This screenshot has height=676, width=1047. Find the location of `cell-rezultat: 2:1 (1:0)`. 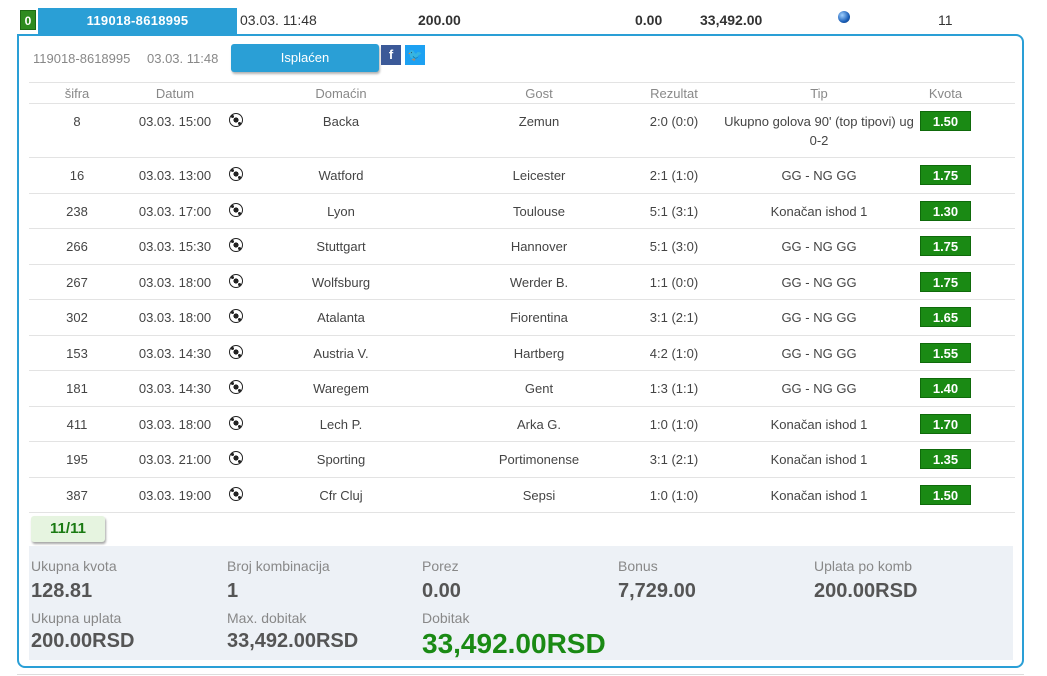

cell-rezultat: 2:1 (1:0) is located at coordinates (674, 175).